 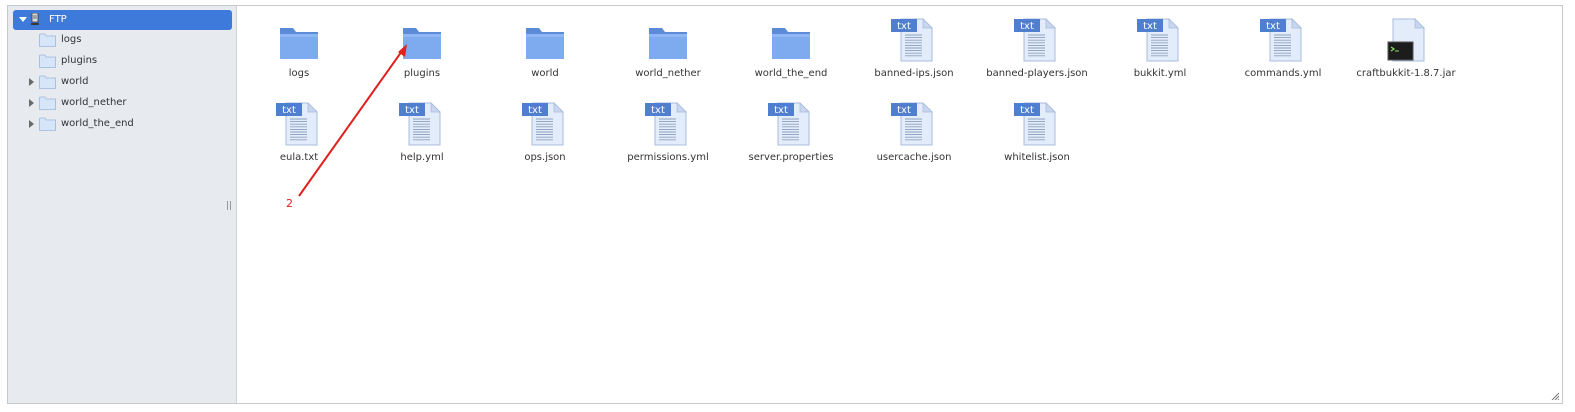 What do you see at coordinates (97, 123) in the screenshot?
I see `sidebar-item-label: world_the_end` at bounding box center [97, 123].